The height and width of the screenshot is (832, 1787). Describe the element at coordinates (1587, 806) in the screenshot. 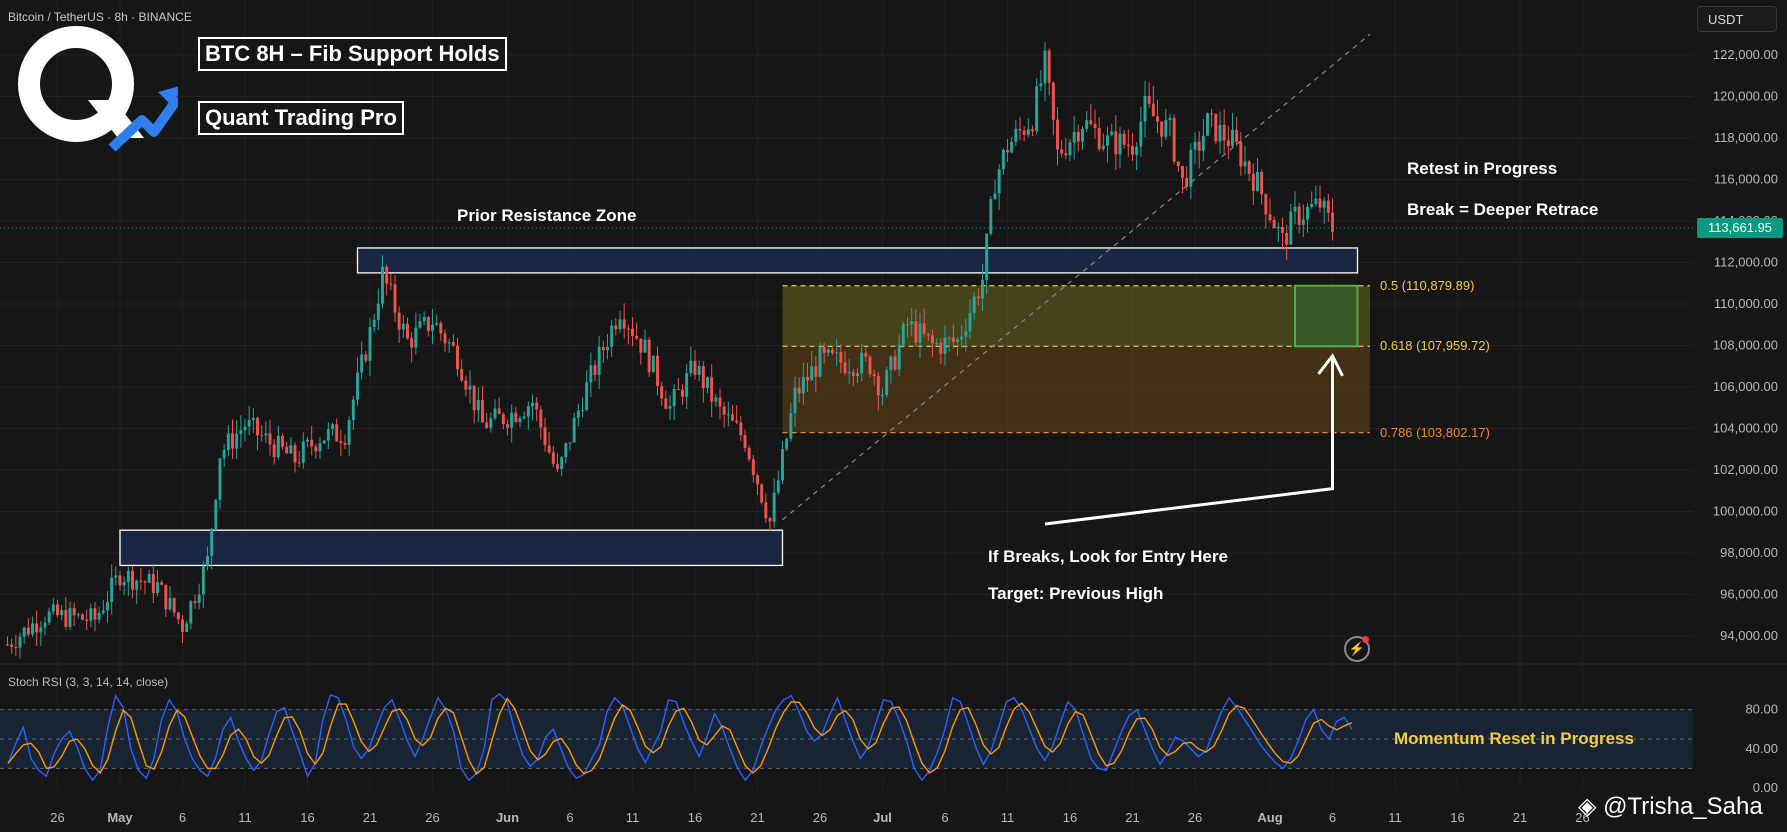

I see `binance-icon: ◈` at that location.